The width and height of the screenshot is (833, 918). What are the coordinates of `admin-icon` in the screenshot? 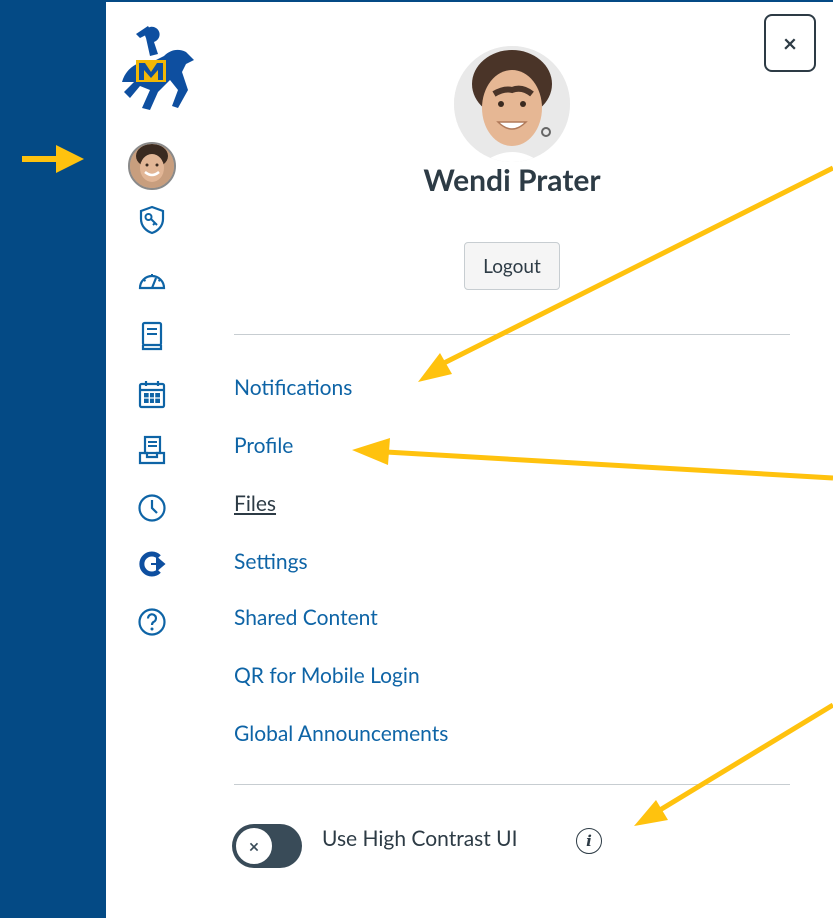 It's located at (152, 220).